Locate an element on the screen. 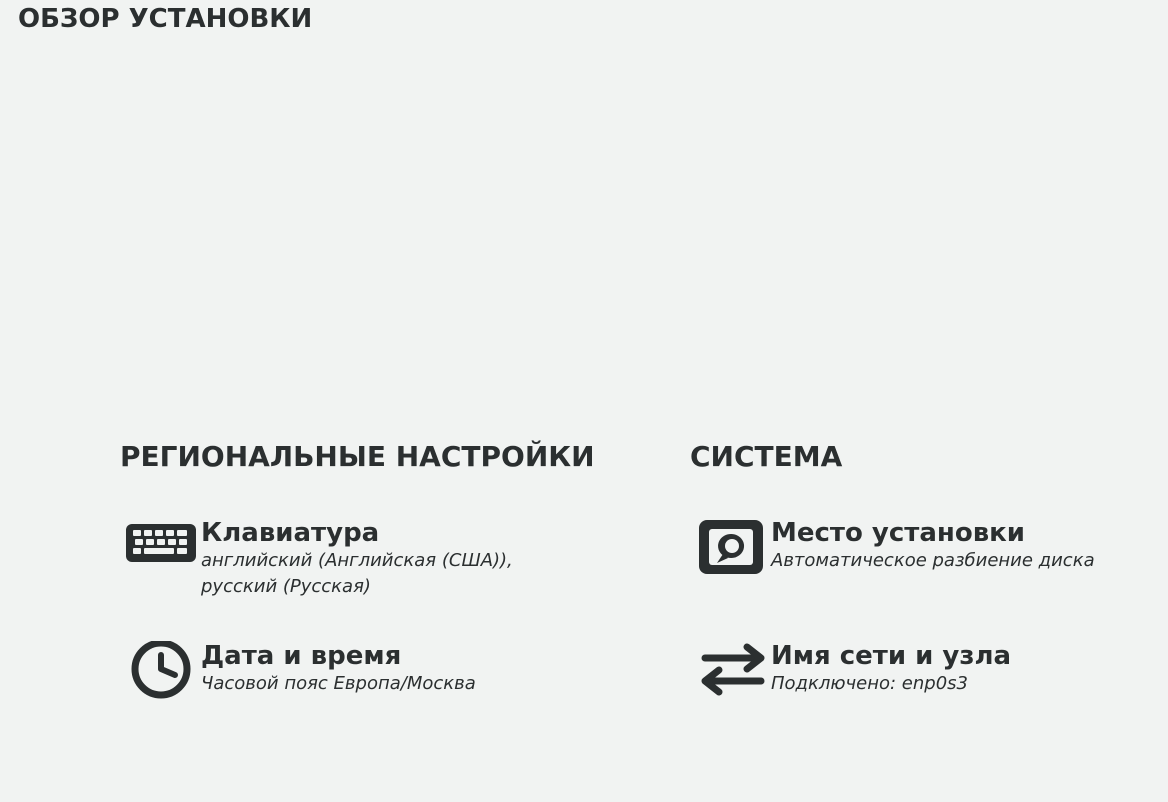  spoke-datetime: Дата и время Часовой пояс Европа/Москва is located at coordinates (338, 671).